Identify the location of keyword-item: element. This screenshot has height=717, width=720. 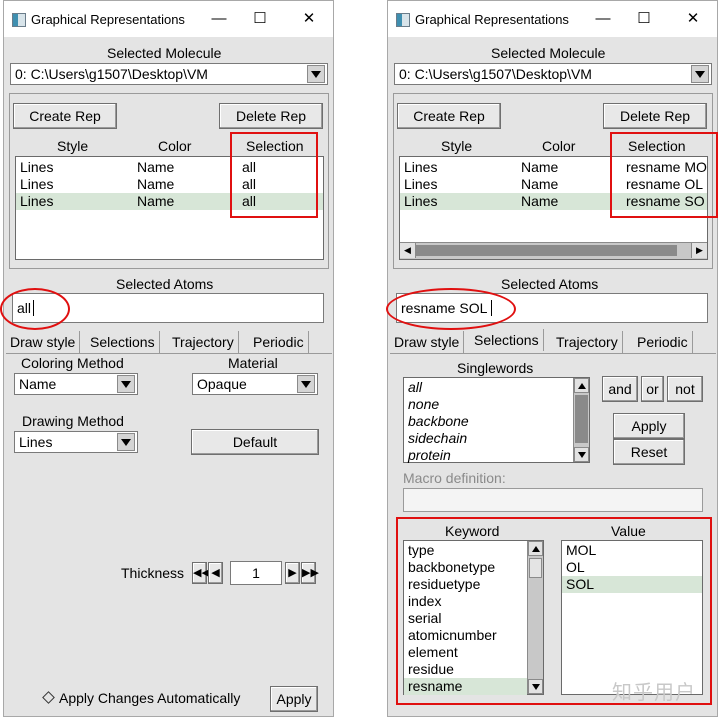
(473, 652).